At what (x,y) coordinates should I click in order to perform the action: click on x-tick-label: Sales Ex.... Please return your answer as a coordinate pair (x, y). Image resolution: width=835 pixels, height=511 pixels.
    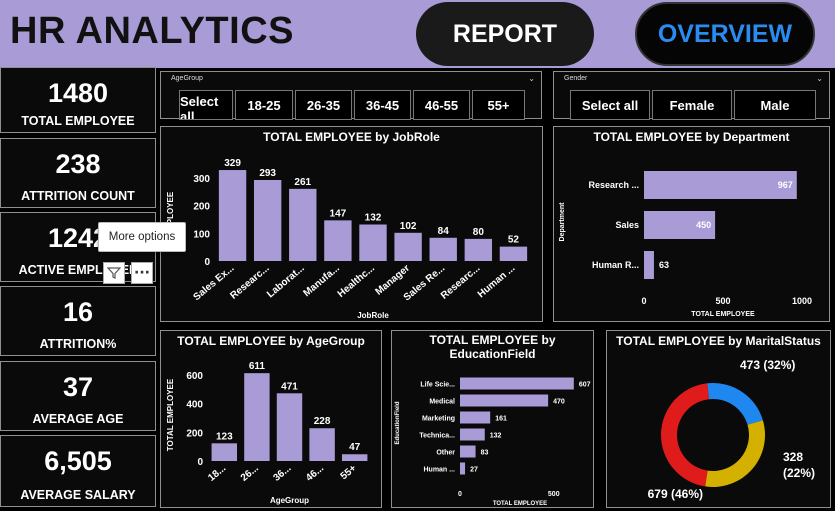
    Looking at the image, I should click on (214, 283).